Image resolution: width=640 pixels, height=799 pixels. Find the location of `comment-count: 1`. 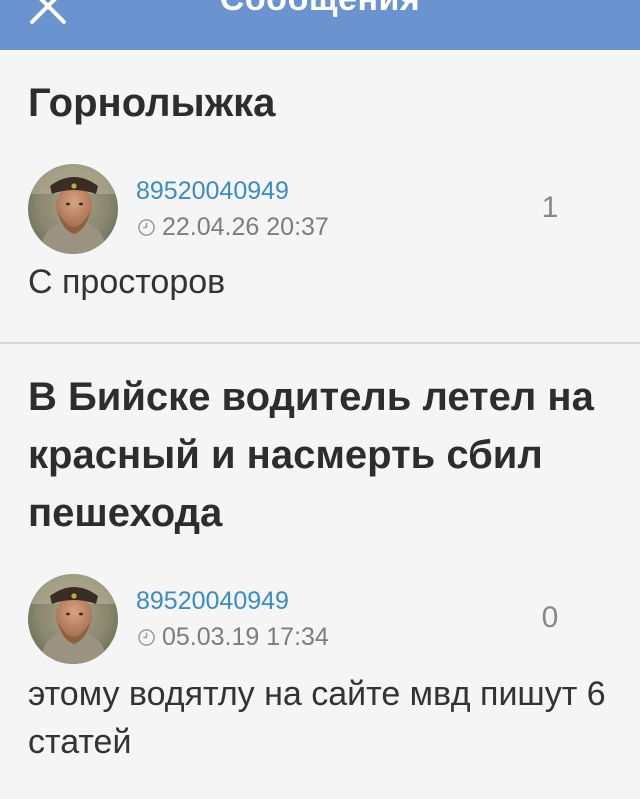

comment-count: 1 is located at coordinates (550, 207).